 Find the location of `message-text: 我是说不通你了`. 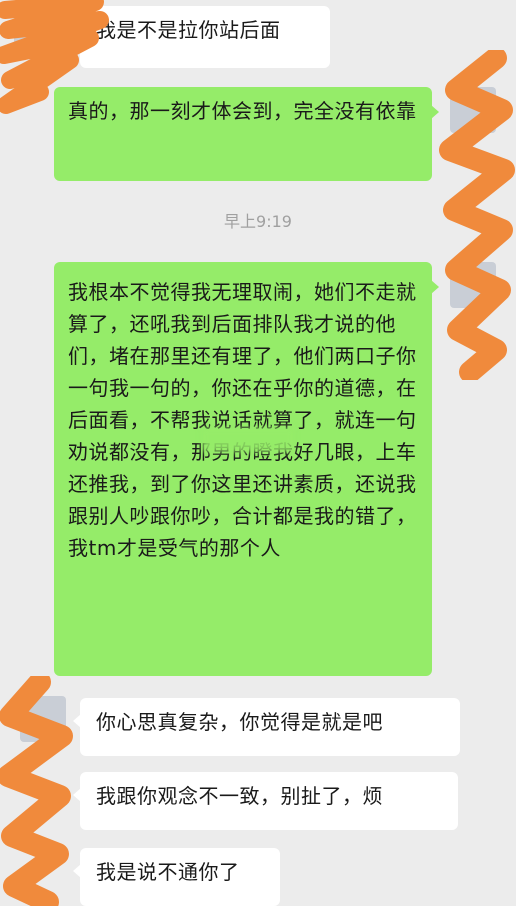

message-text: 我是说不通你了 is located at coordinates (168, 872).